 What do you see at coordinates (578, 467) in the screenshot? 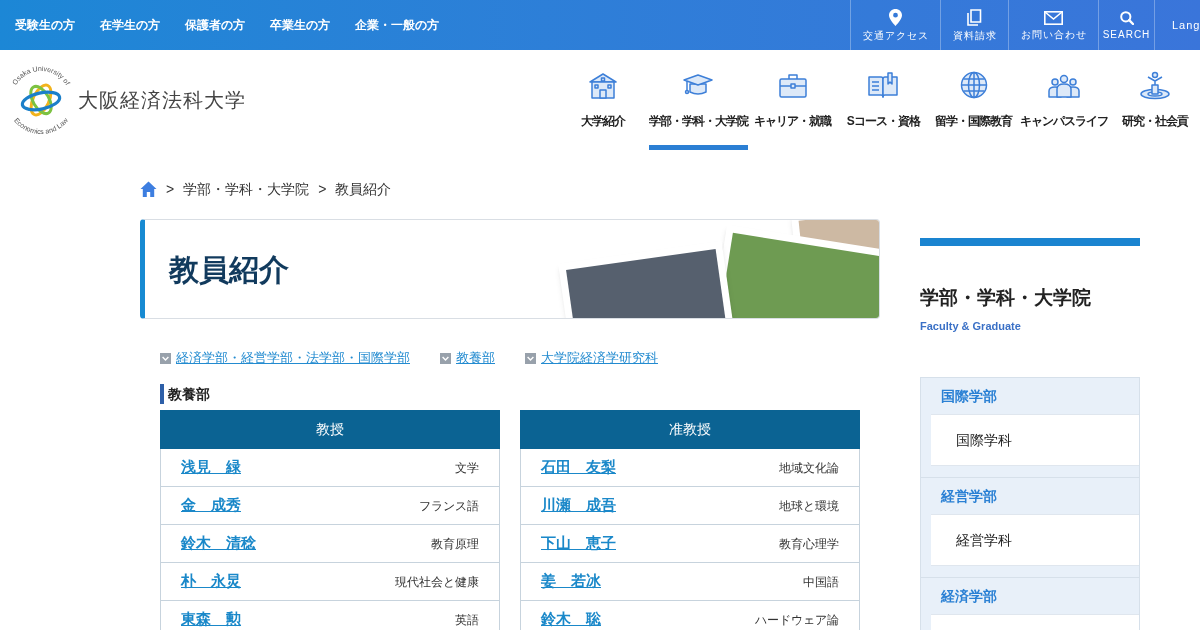
I see `faculty-name-link: 石田 友梨` at bounding box center [578, 467].